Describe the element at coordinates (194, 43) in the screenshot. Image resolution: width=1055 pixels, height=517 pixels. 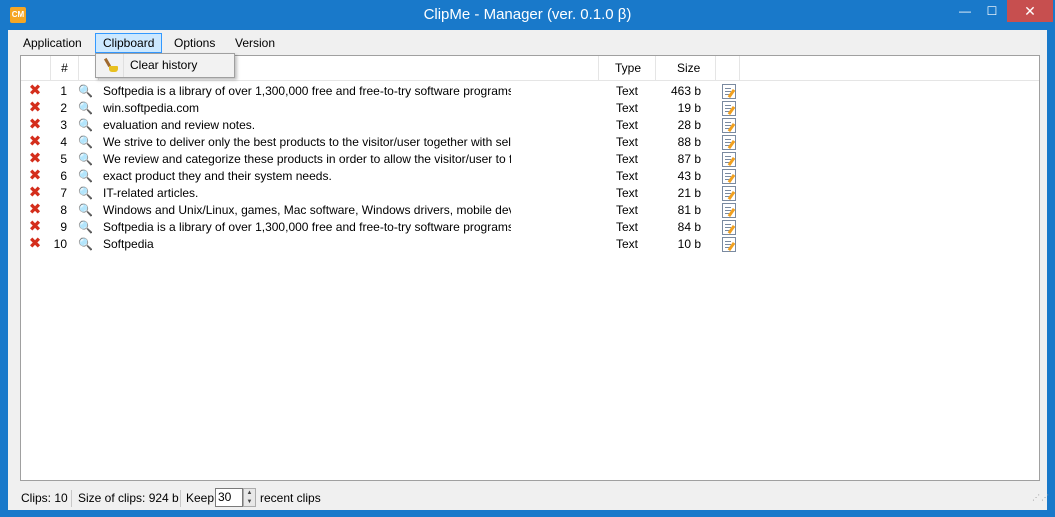
I see `menu-options: Options` at that location.